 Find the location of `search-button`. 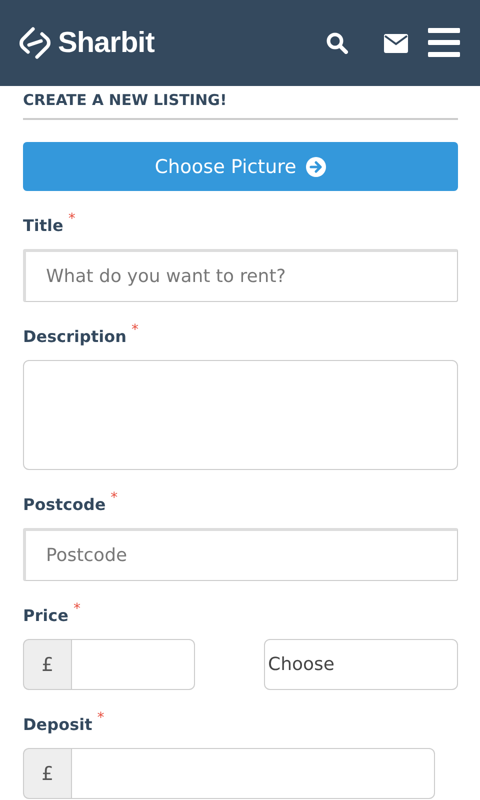

search-button is located at coordinates (337, 43).